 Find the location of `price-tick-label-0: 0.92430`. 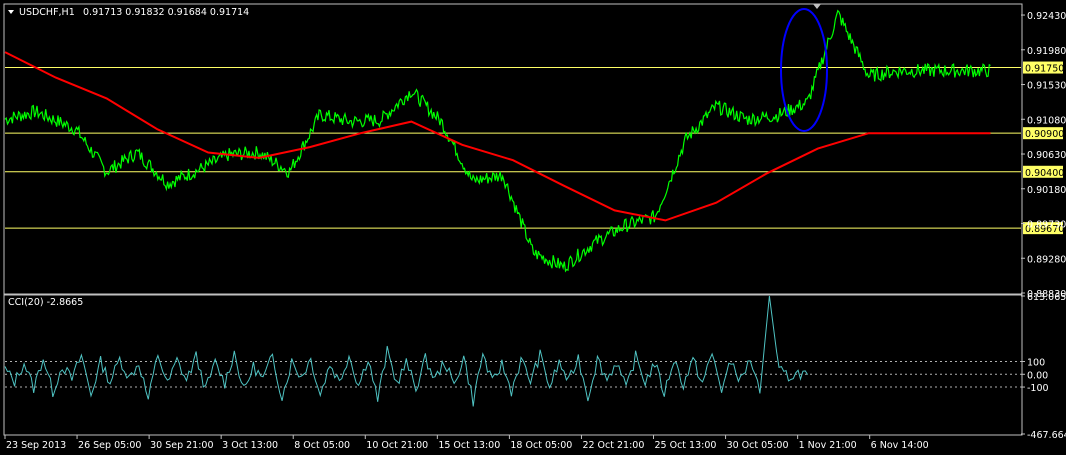

price-tick-label-0: 0.92430 is located at coordinates (1046, 16).